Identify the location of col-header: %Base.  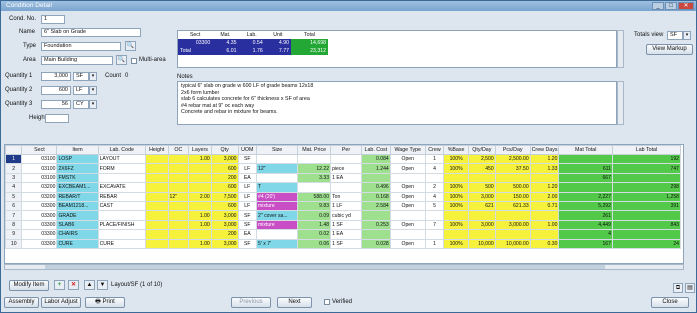
(456, 150).